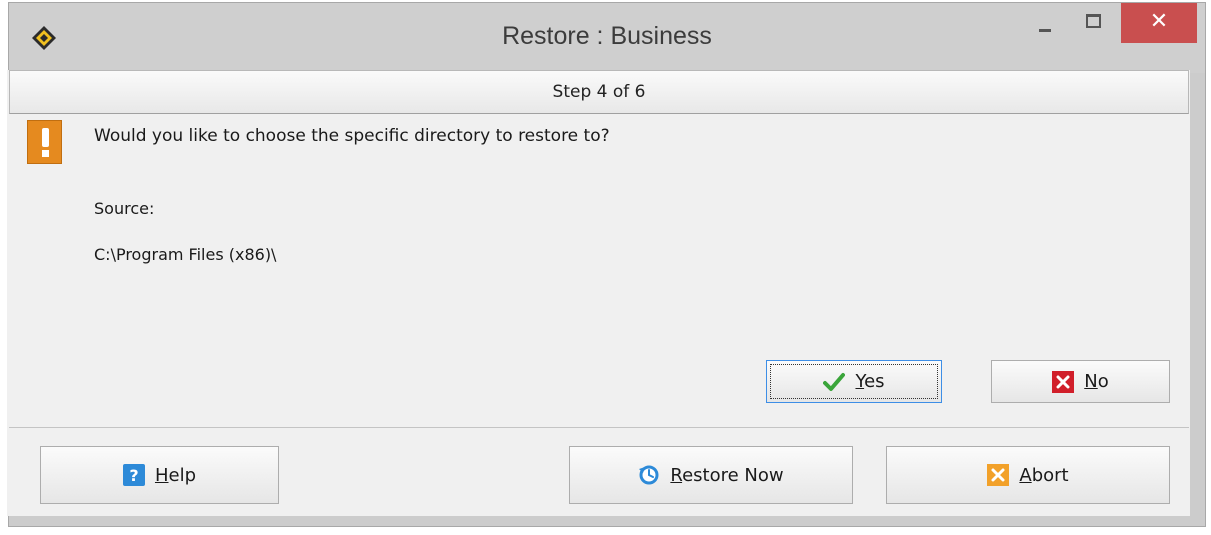 The height and width of the screenshot is (535, 1211). I want to click on help-icon: ?, so click(133, 475).